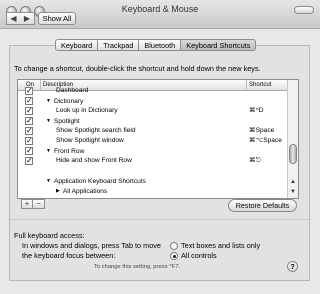 The width and height of the screenshot is (320, 294). I want to click on row-shortcut: ⌘⎋, so click(255, 161).